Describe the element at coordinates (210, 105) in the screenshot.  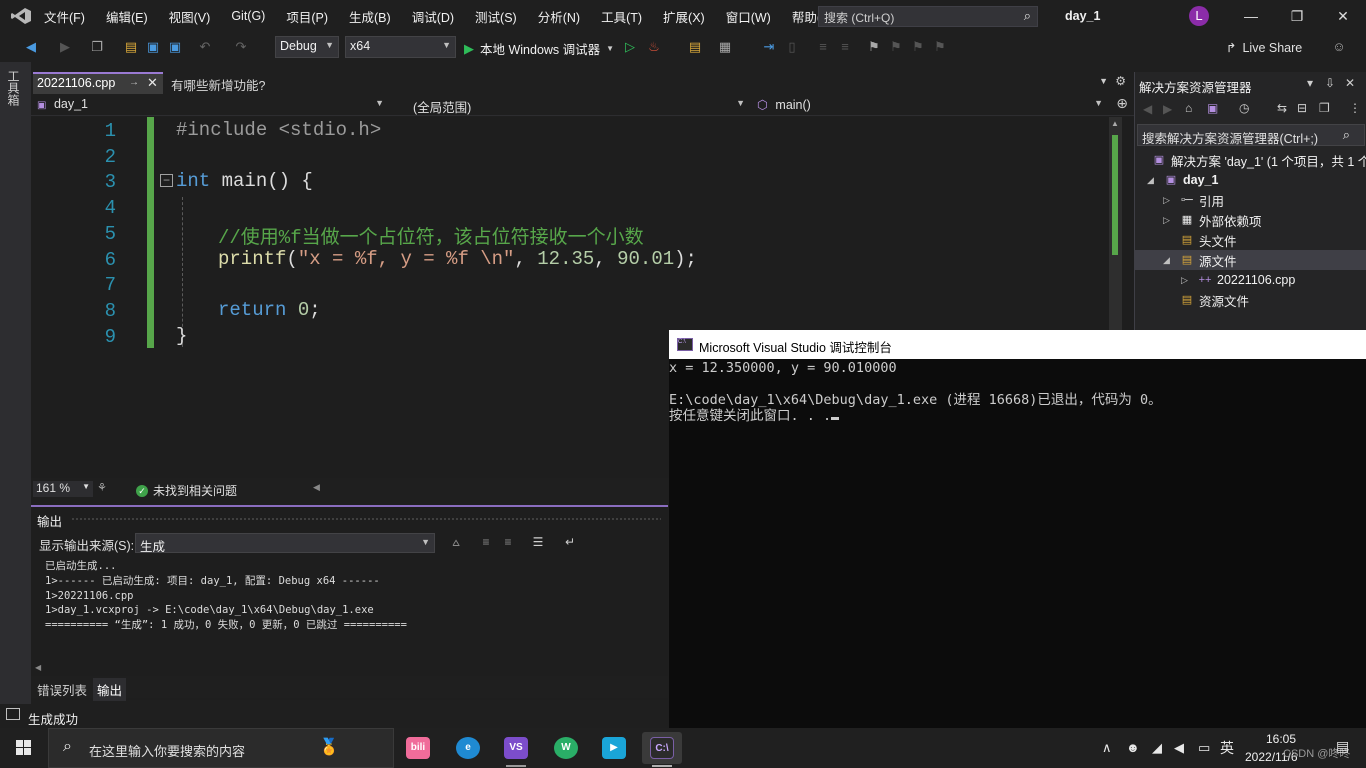
I see `project-dropdown: ▣ day_1 ▼` at that location.